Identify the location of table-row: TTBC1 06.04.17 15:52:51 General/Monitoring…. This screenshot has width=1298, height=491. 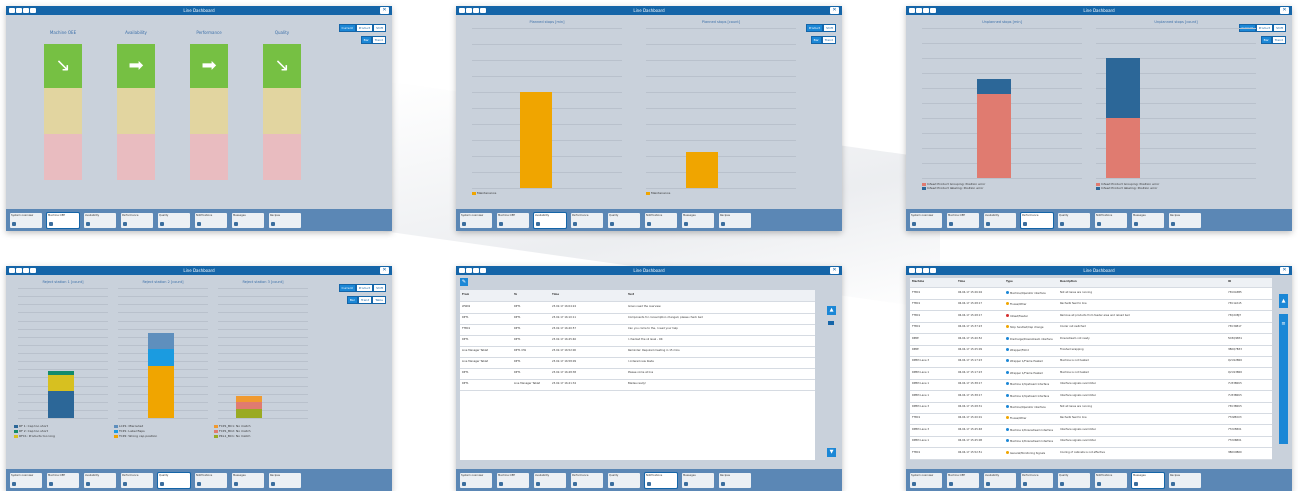
(1091, 454).